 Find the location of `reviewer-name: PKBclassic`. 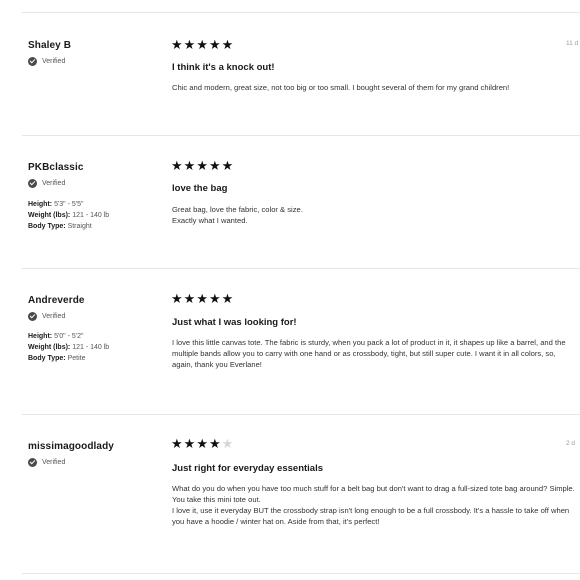

reviewer-name: PKBclassic is located at coordinates (56, 167).